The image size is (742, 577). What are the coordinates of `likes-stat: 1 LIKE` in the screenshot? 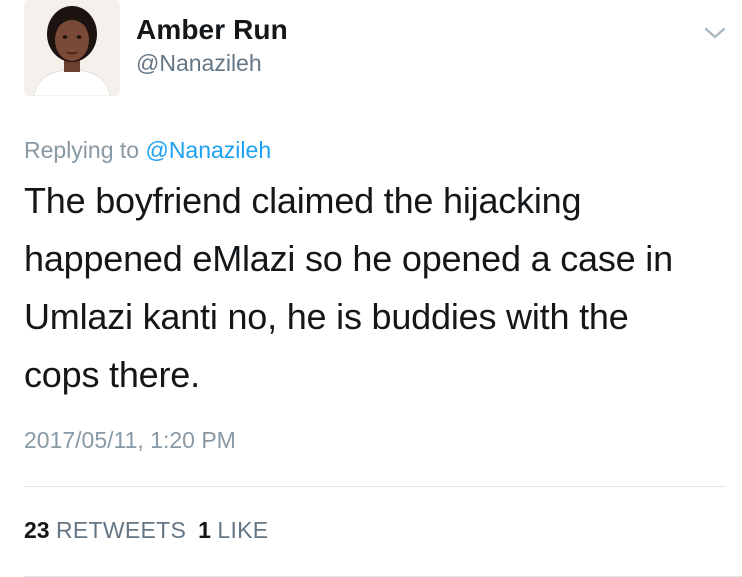 It's located at (233, 530).